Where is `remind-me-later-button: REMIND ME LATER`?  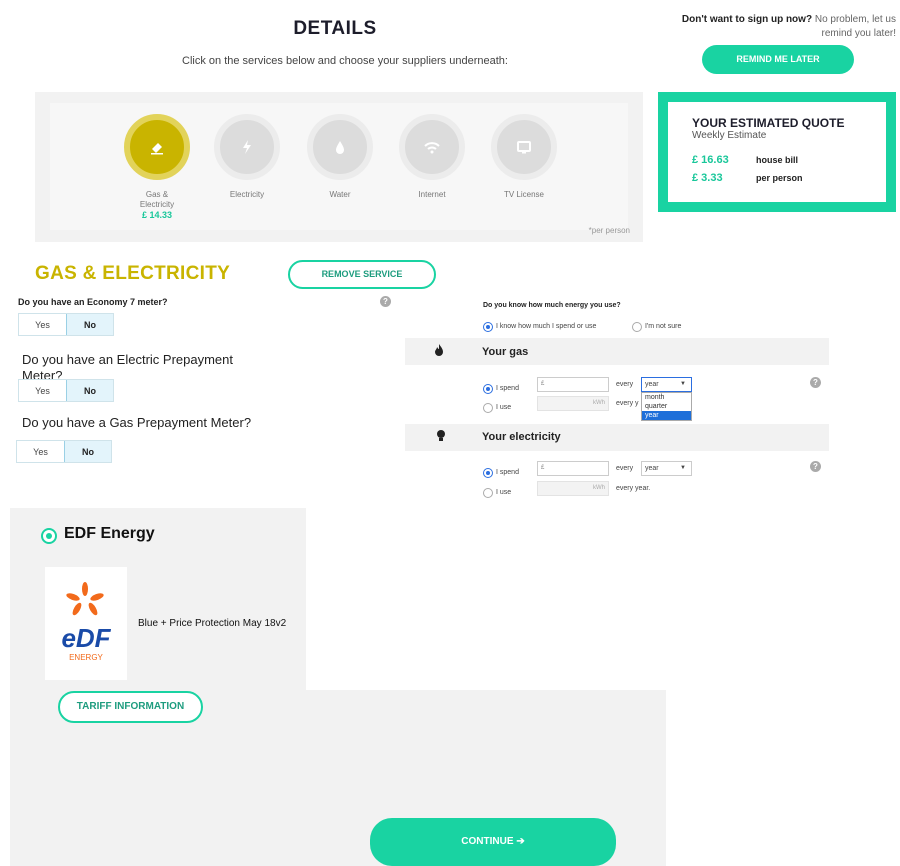 remind-me-later-button: REMIND ME LATER is located at coordinates (778, 59).